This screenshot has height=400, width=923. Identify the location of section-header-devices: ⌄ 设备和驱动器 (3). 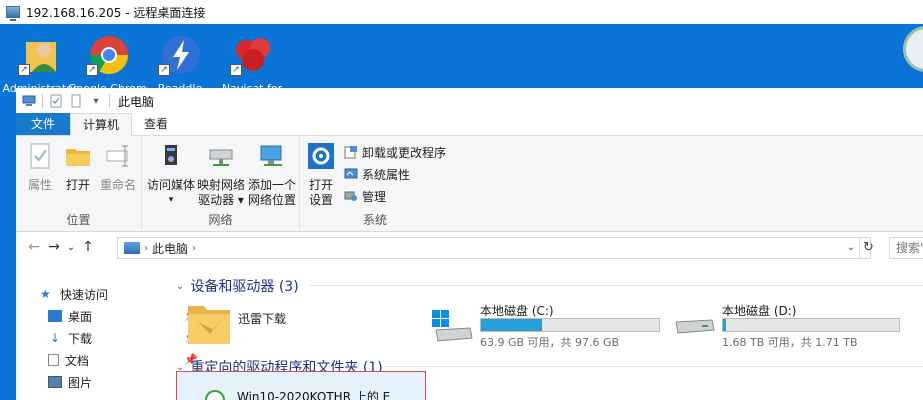
(237, 286).